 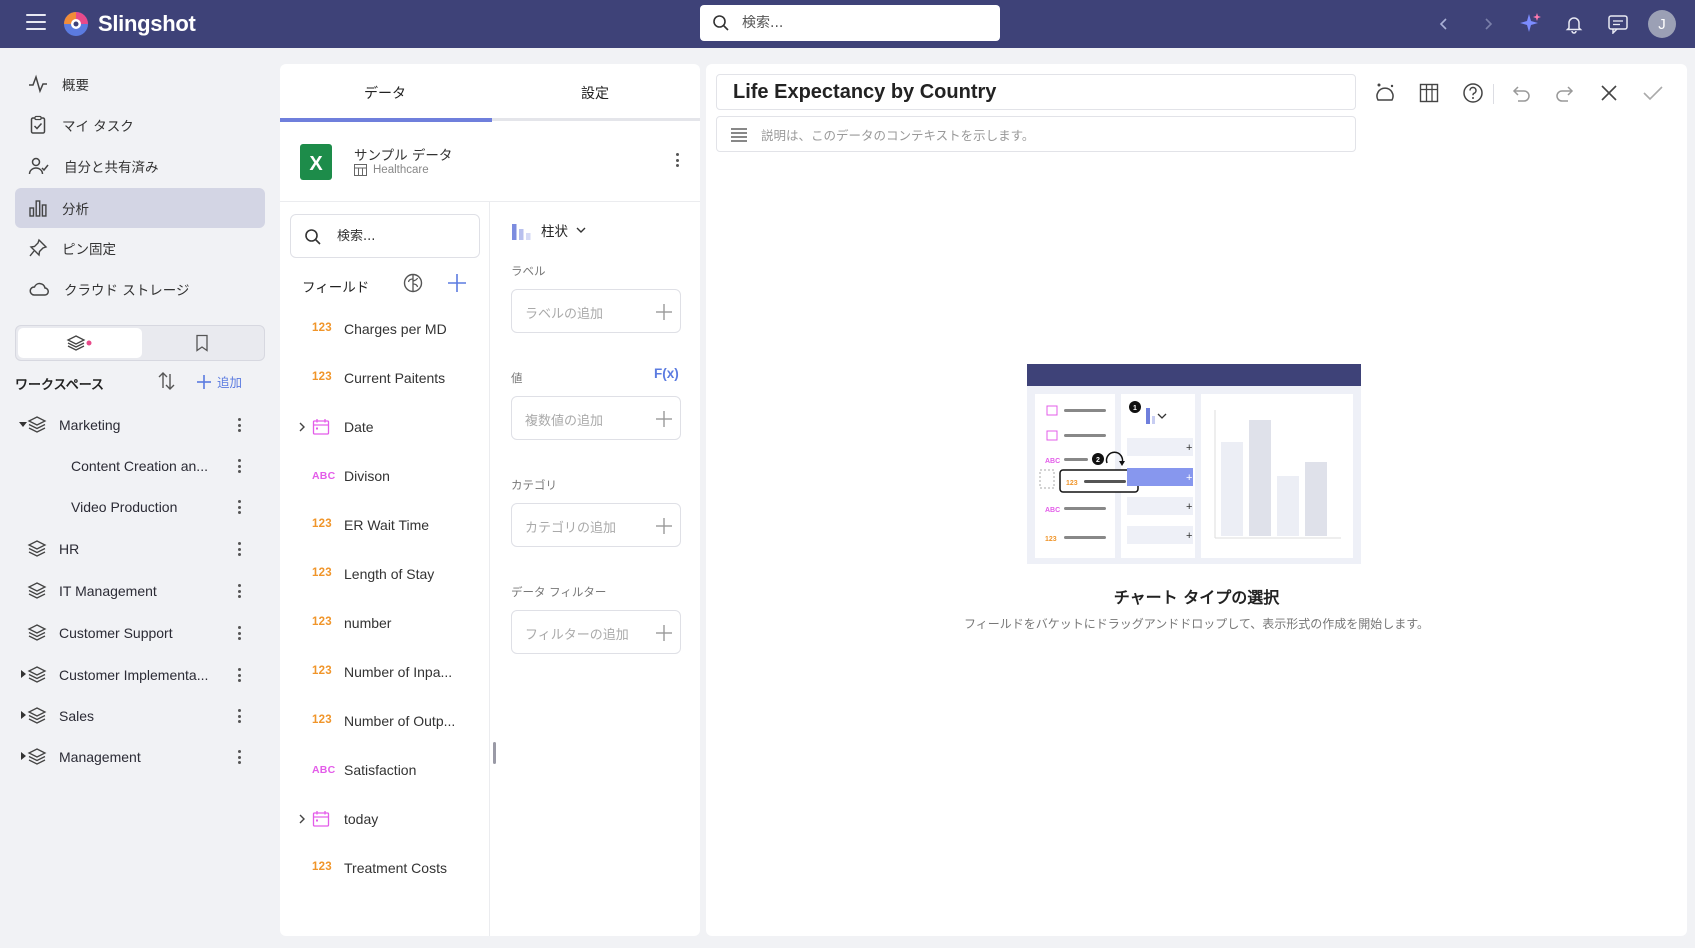 I want to click on nav-analytics: 分析, so click(x=140, y=208).